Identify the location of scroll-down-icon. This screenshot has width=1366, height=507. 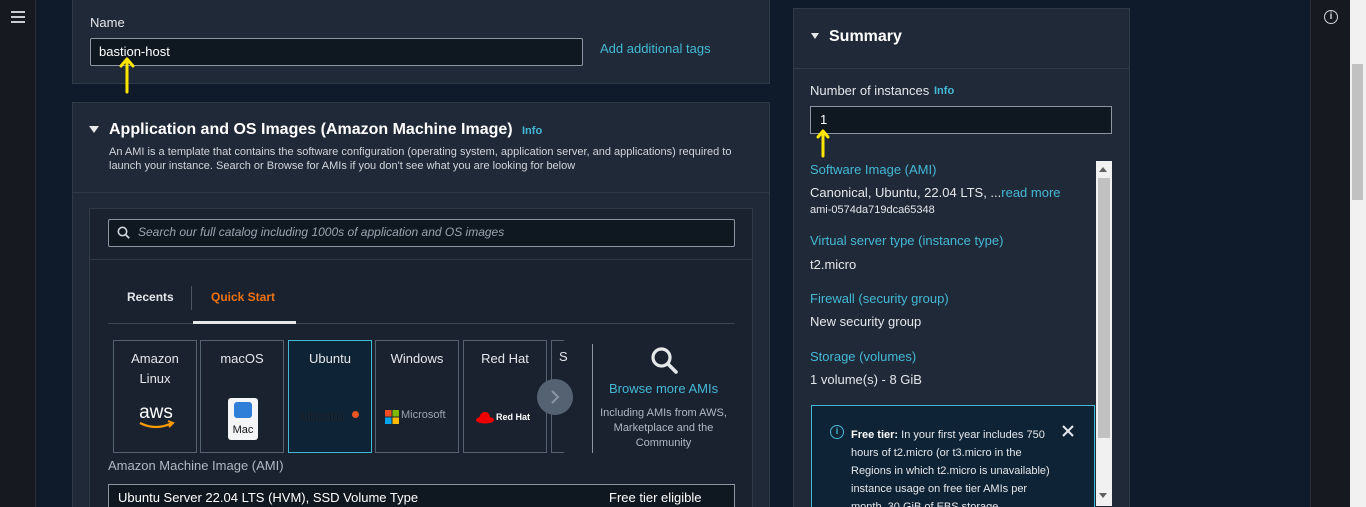
(1103, 495).